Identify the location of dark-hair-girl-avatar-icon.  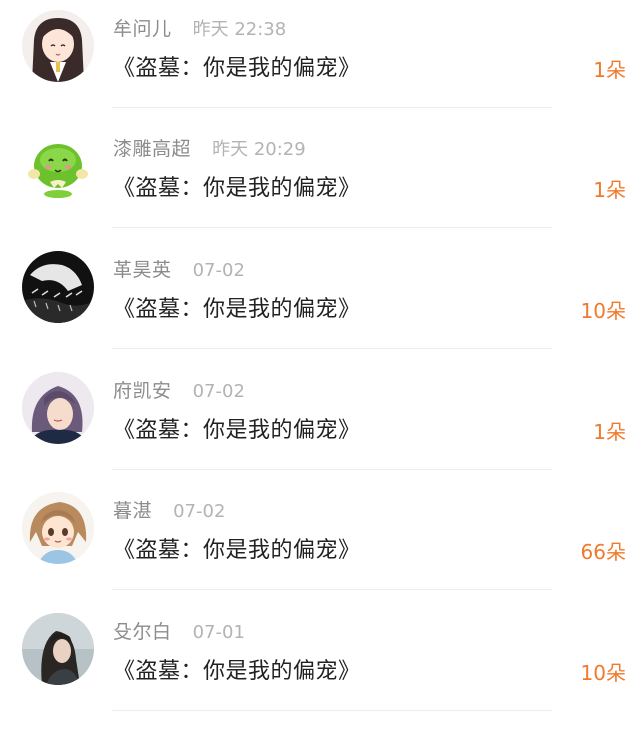
(58, 649).